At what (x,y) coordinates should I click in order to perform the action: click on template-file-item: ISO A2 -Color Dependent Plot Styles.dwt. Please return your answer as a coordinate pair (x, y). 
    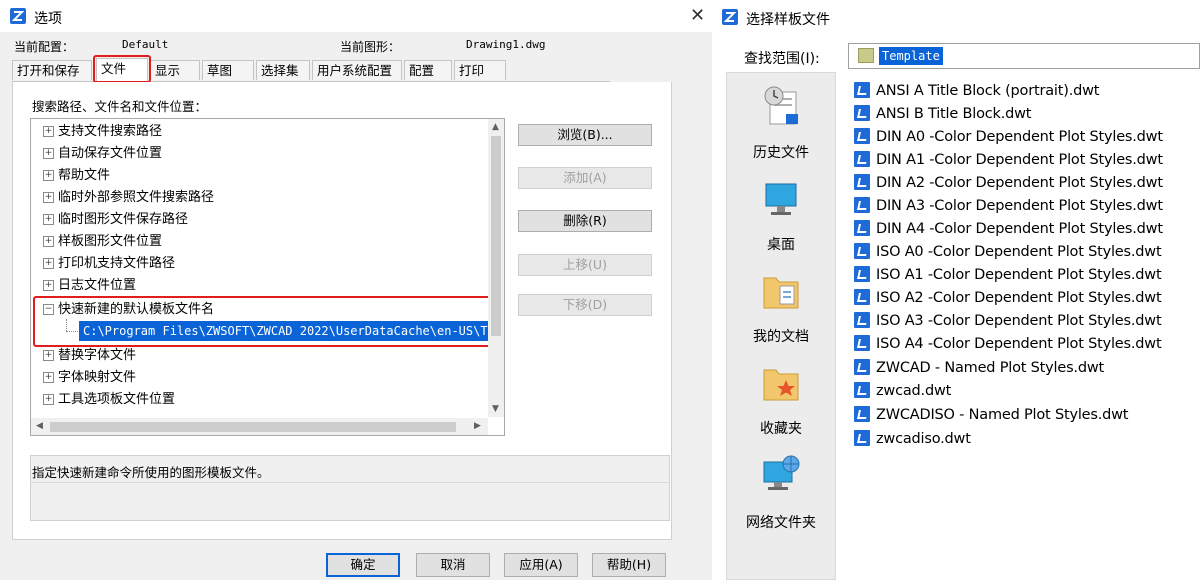
    Looking at the image, I should click on (1008, 298).